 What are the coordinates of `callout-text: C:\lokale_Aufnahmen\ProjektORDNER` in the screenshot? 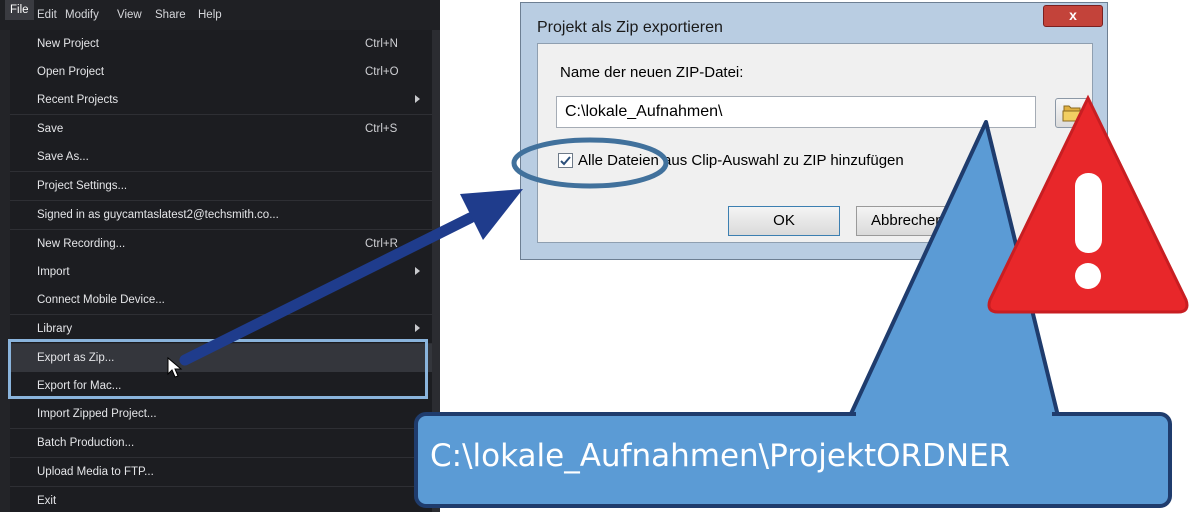 It's located at (720, 456).